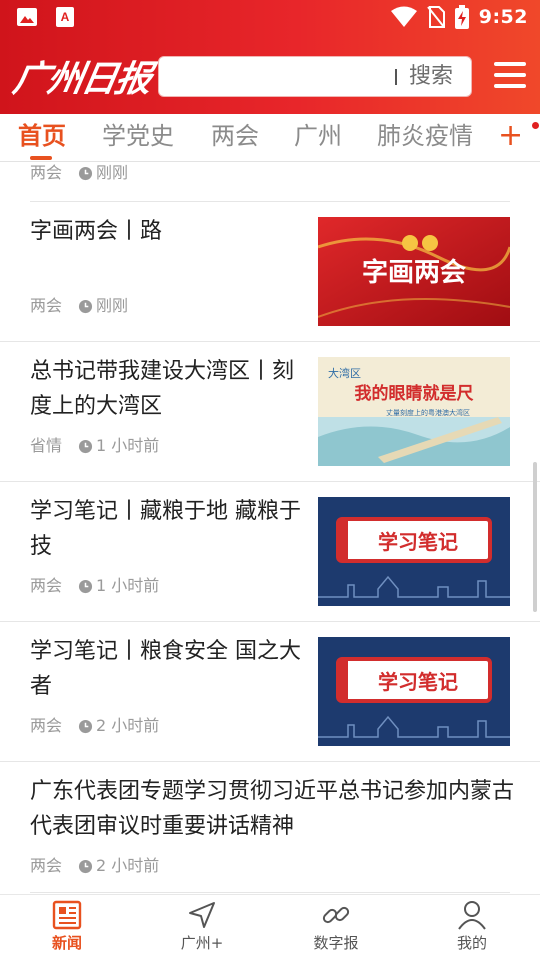 The height and width of the screenshot is (960, 540). I want to click on item-thumbnail: 大湾区 我的眼睛就是尺 丈量刻度上的粤港澳大湾区, so click(414, 411).